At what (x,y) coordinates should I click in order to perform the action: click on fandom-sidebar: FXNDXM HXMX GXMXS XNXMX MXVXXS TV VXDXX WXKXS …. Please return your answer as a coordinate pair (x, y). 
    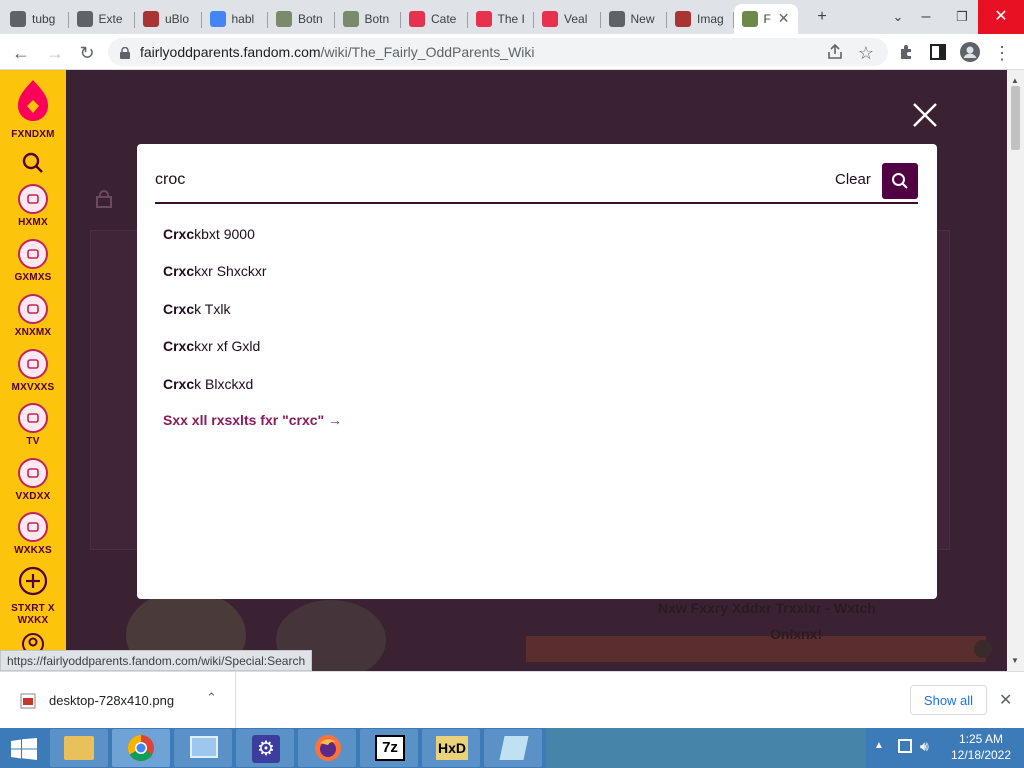
    Looking at the image, I should click on (33, 370).